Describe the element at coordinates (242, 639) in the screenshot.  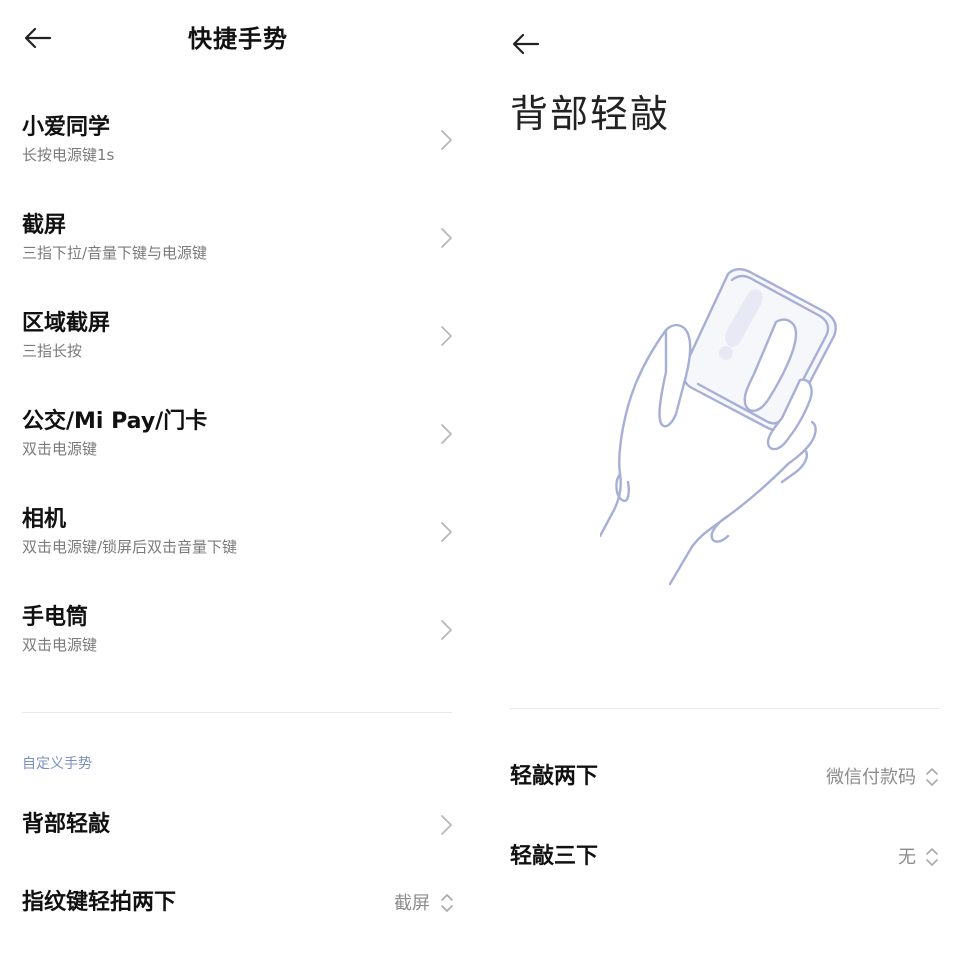
I see `list-item-flashlight: 手电筒 双击电源键` at that location.